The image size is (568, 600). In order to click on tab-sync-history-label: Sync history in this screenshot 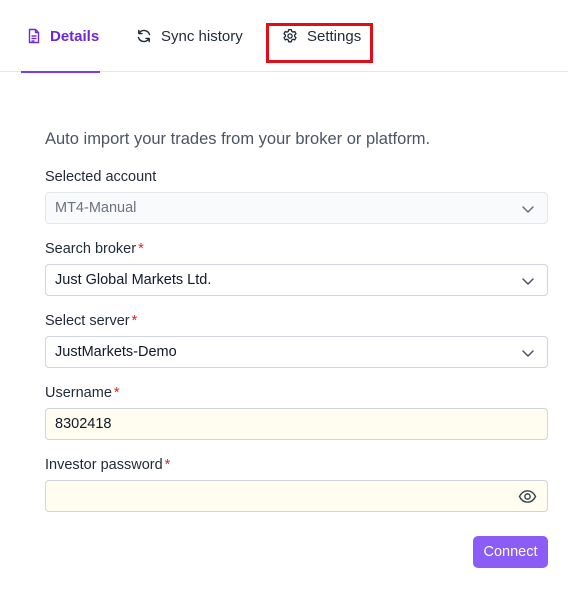, I will do `click(202, 36)`.